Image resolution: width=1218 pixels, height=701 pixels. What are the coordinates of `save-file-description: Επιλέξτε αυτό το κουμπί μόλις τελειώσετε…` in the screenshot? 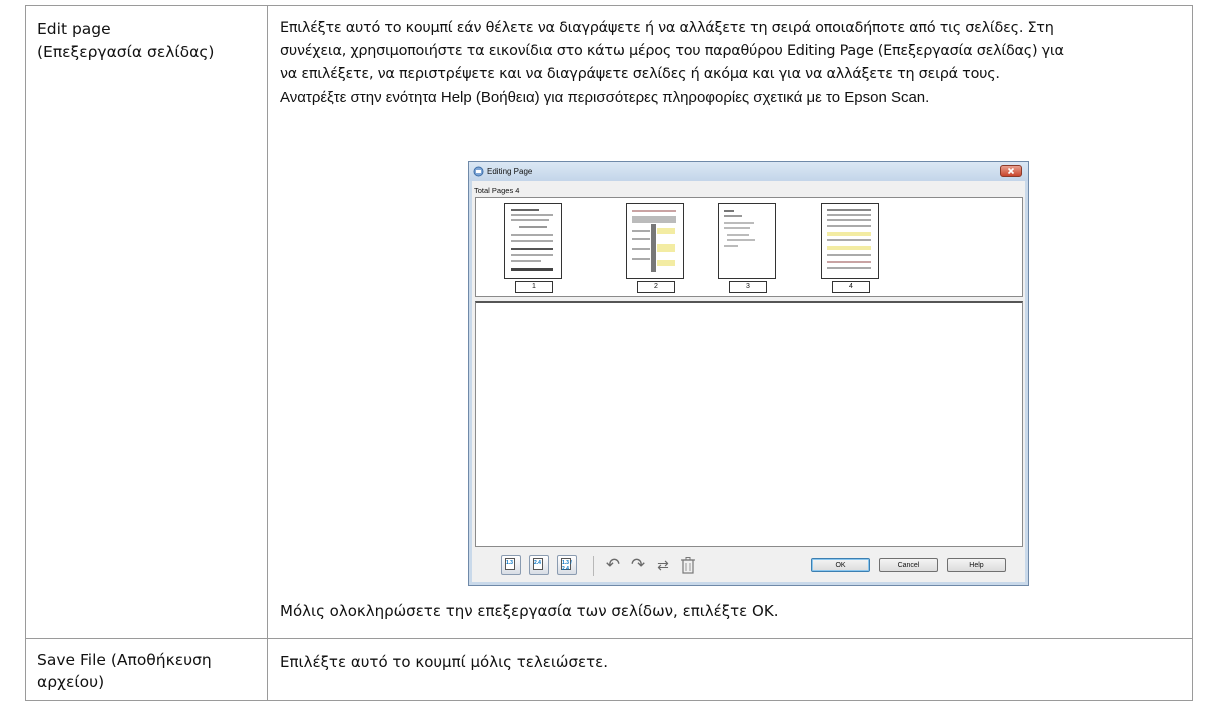 It's located at (444, 662).